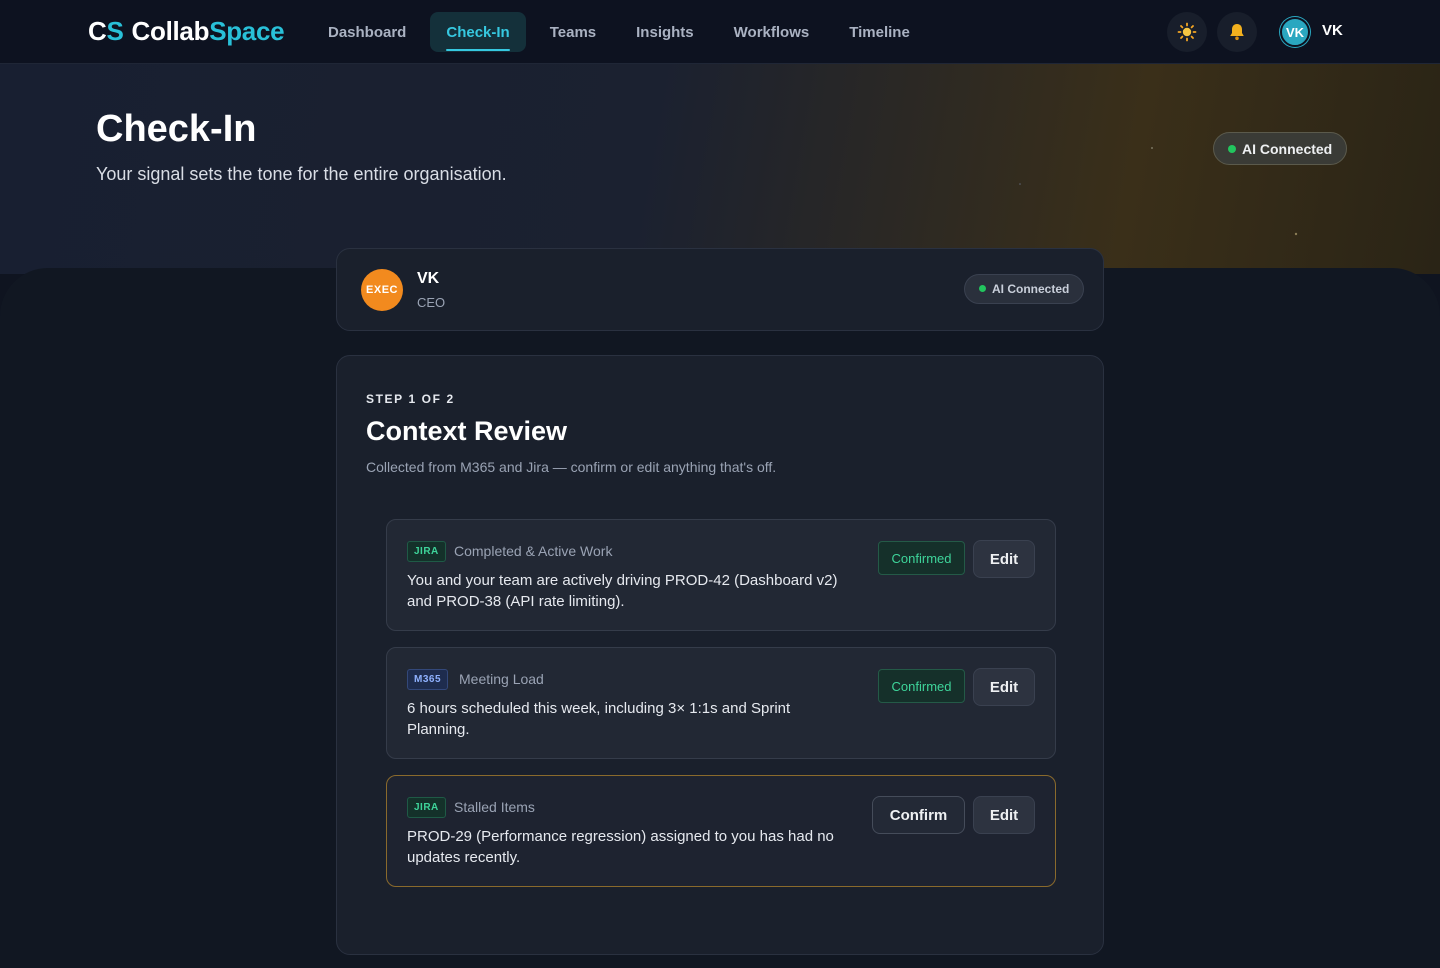 The height and width of the screenshot is (968, 1440). I want to click on profile-role: CEO, so click(431, 302).